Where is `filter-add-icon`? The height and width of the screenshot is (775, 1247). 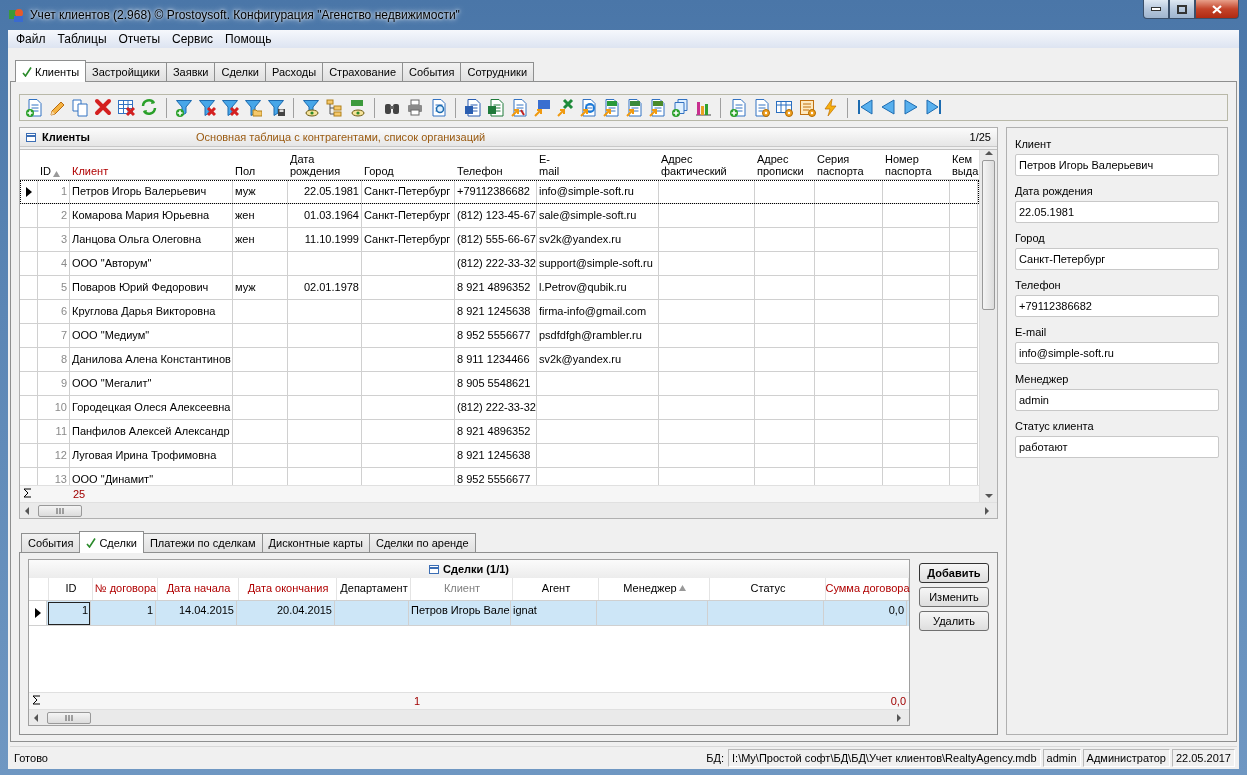 filter-add-icon is located at coordinates (184, 107).